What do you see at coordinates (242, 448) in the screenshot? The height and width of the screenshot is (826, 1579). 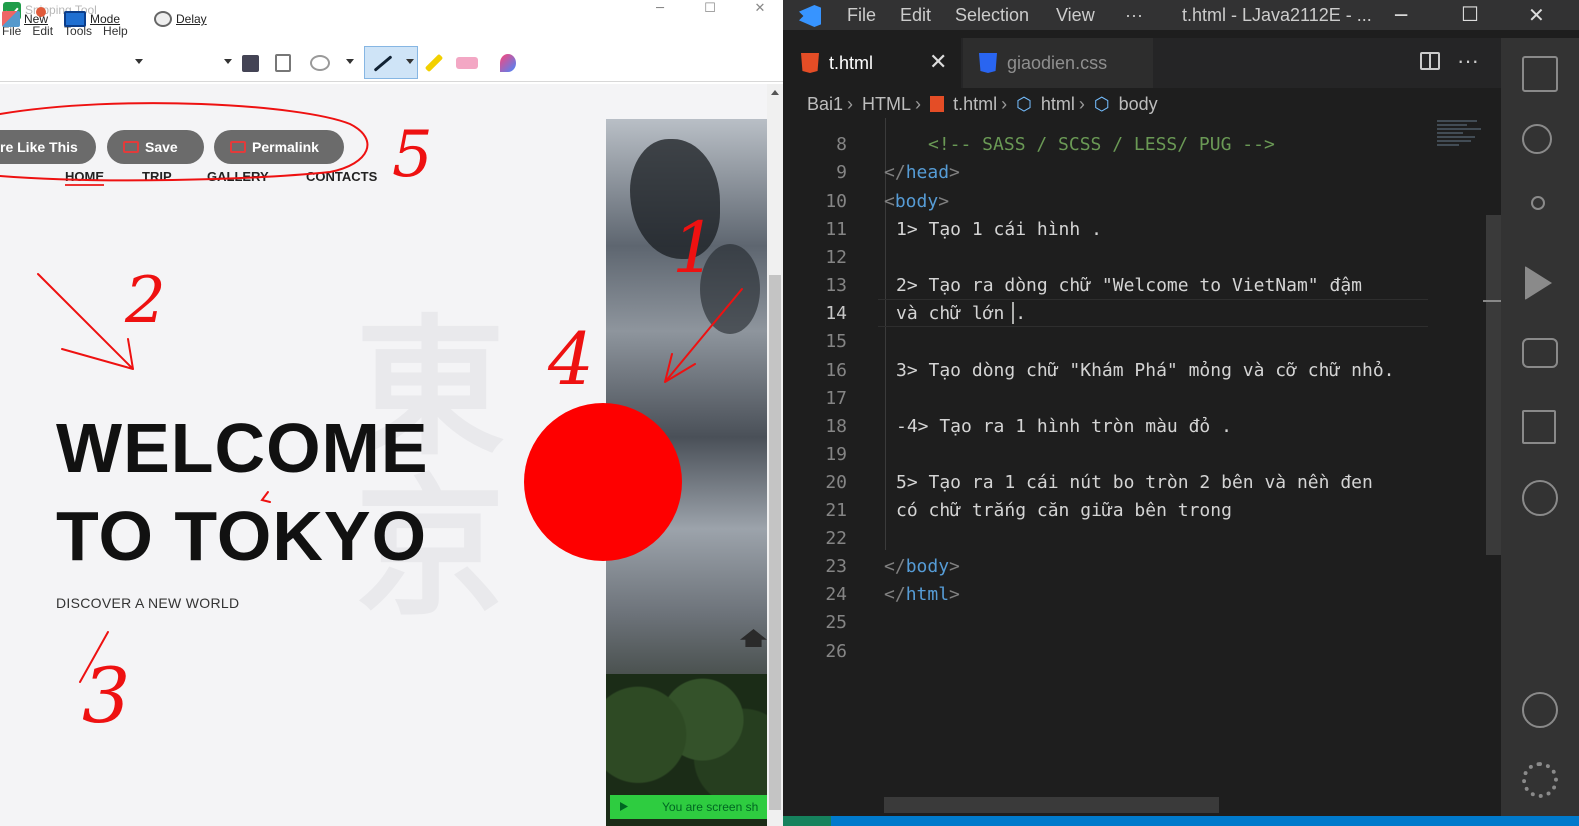 I see `hero-heading-line1: WELCOME` at bounding box center [242, 448].